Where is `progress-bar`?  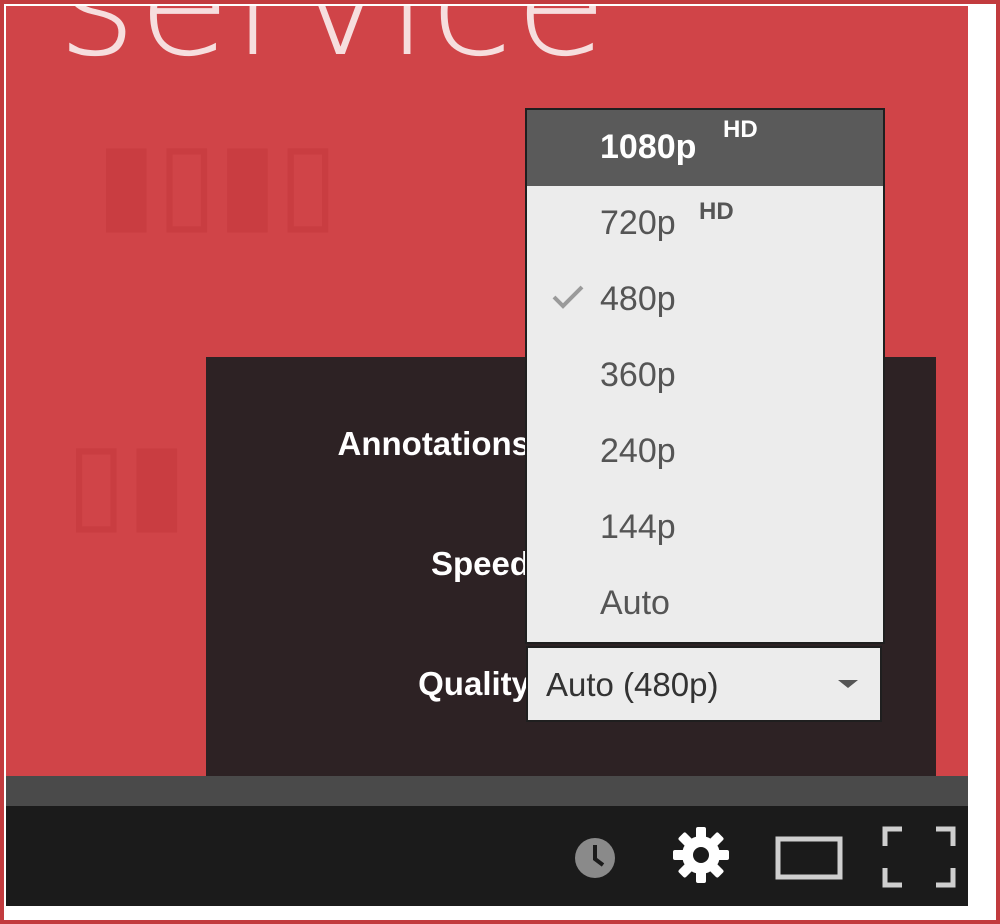
progress-bar is located at coordinates (487, 791).